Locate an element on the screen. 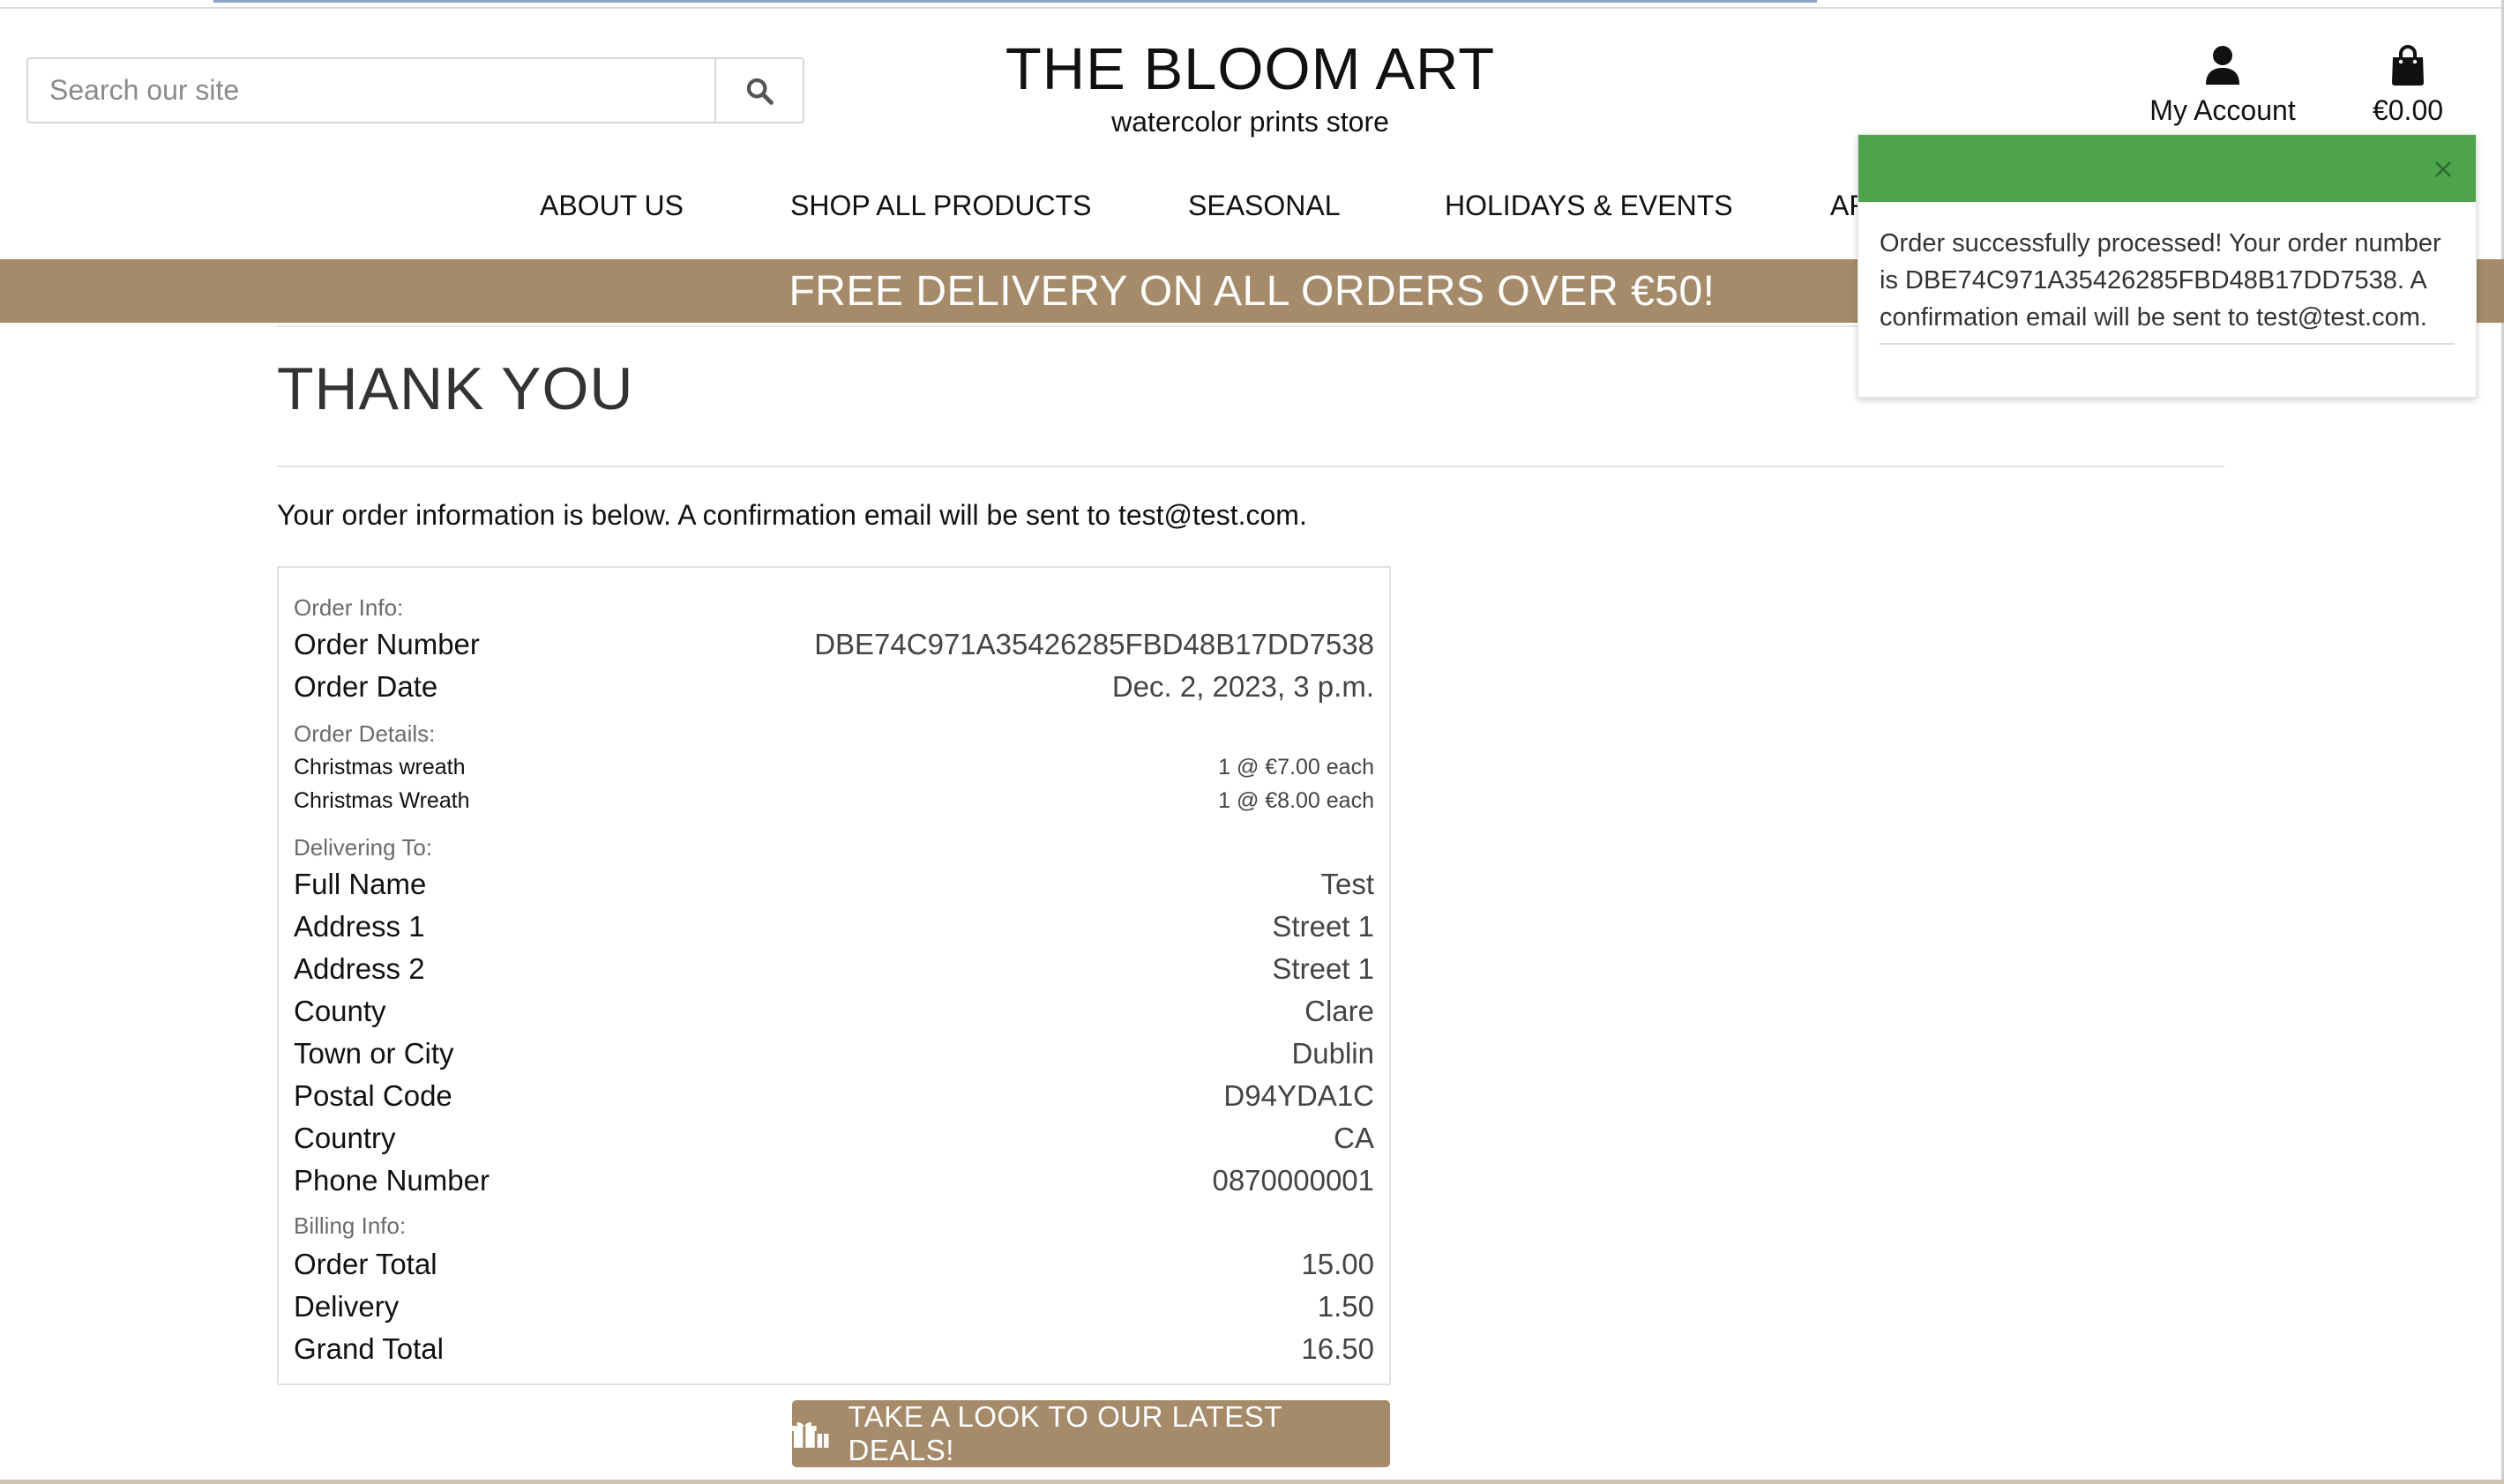  order-info-label: Order Info: is located at coordinates (349, 607).